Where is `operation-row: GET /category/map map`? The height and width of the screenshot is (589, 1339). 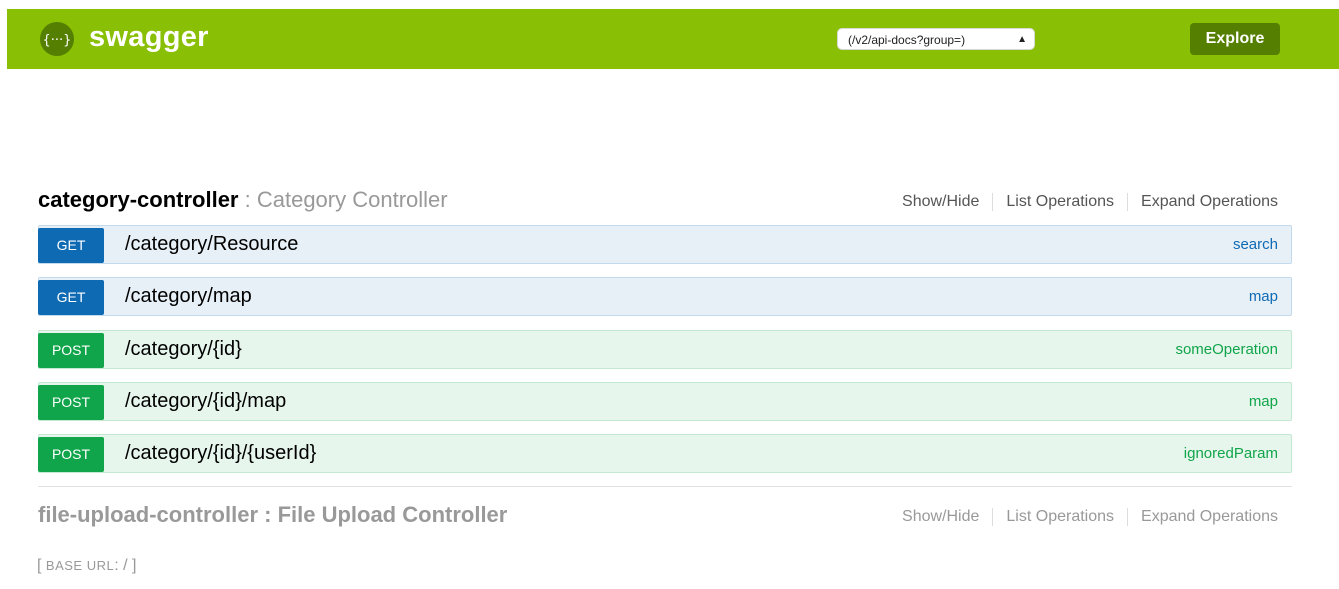
operation-row: GET /category/map map is located at coordinates (665, 296).